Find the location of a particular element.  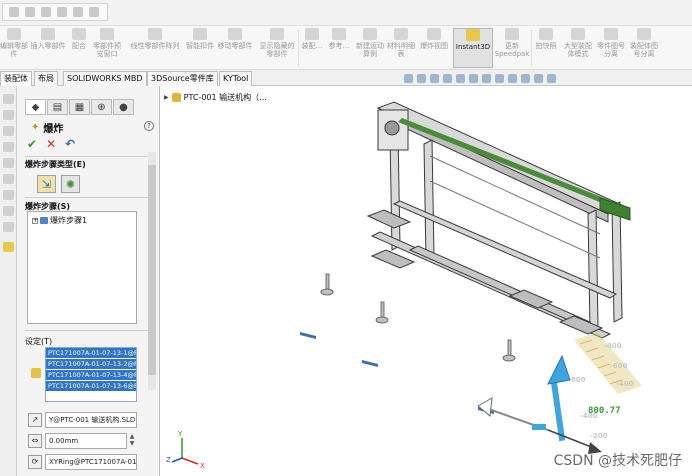

regular-explode-step-button: ⇲ is located at coordinates (46, 184).